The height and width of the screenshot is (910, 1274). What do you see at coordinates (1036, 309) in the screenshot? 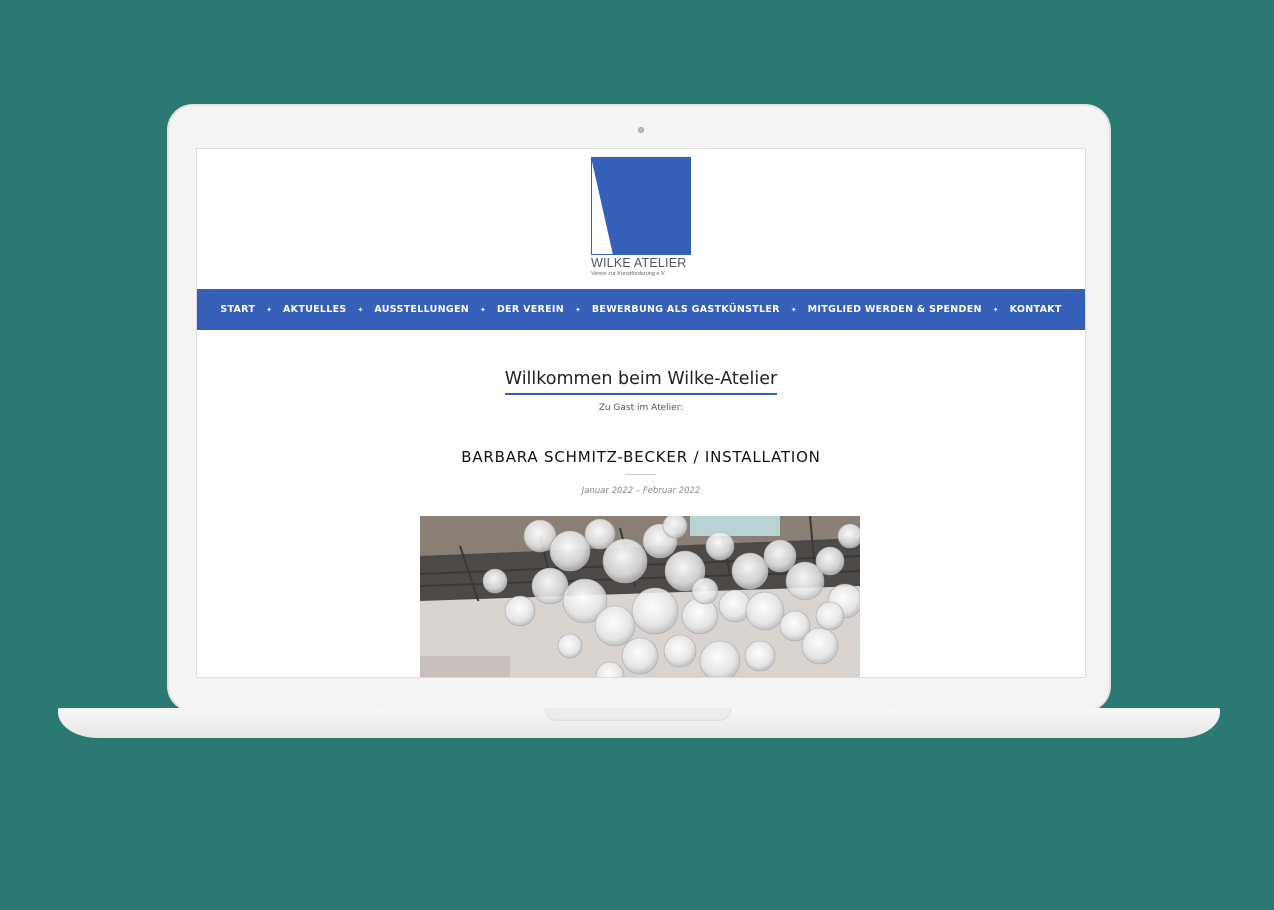
I see `nav-item-kontakt: KONTAKT` at bounding box center [1036, 309].